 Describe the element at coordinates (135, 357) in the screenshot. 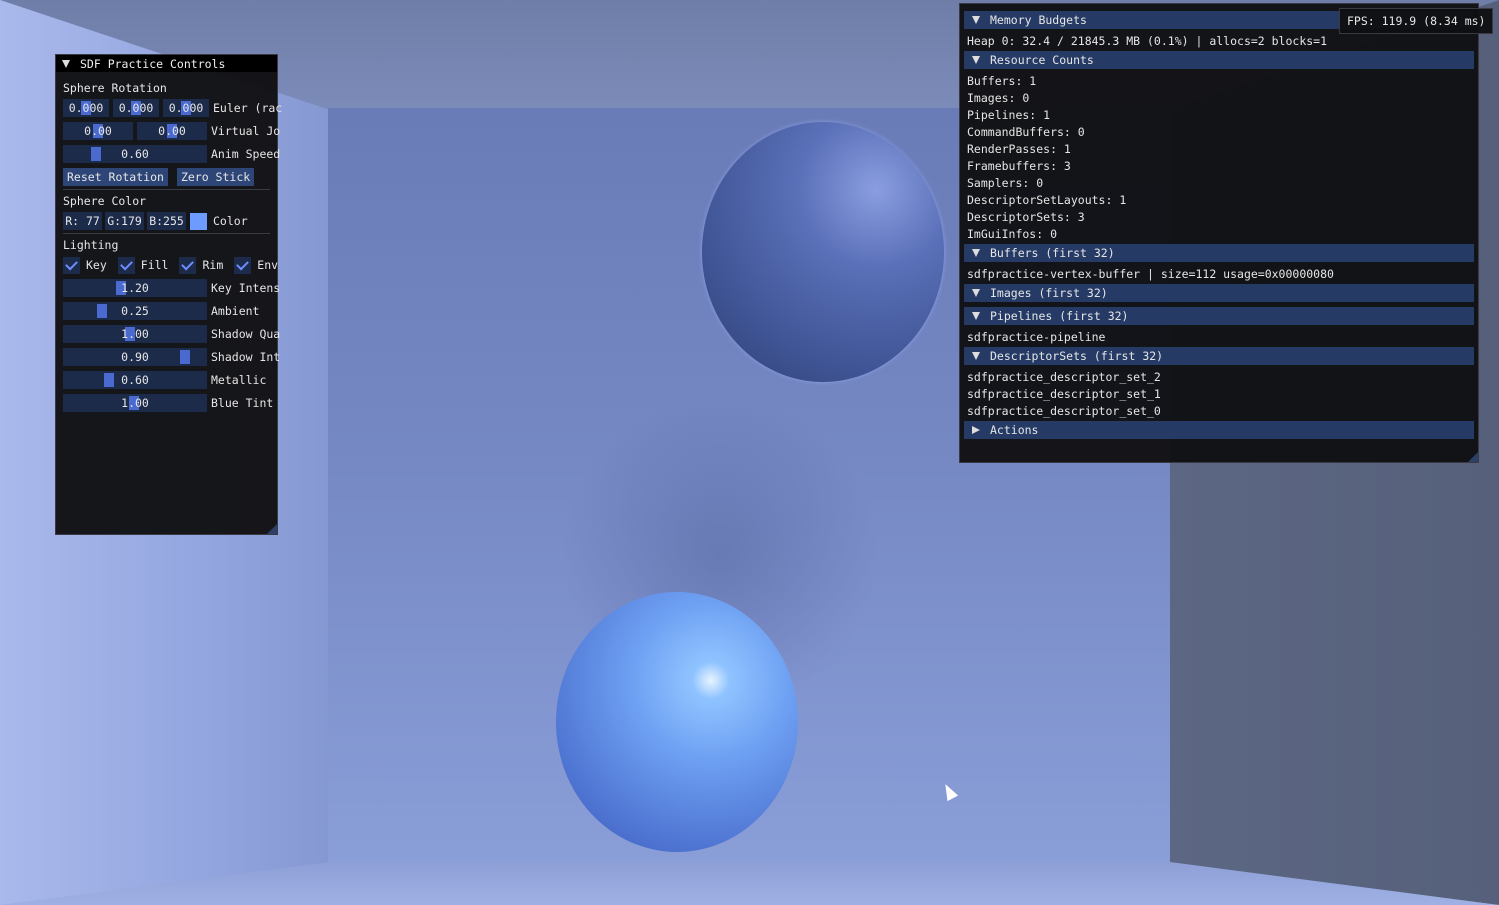

I see `shadow-intensity-slider: 0.90` at that location.